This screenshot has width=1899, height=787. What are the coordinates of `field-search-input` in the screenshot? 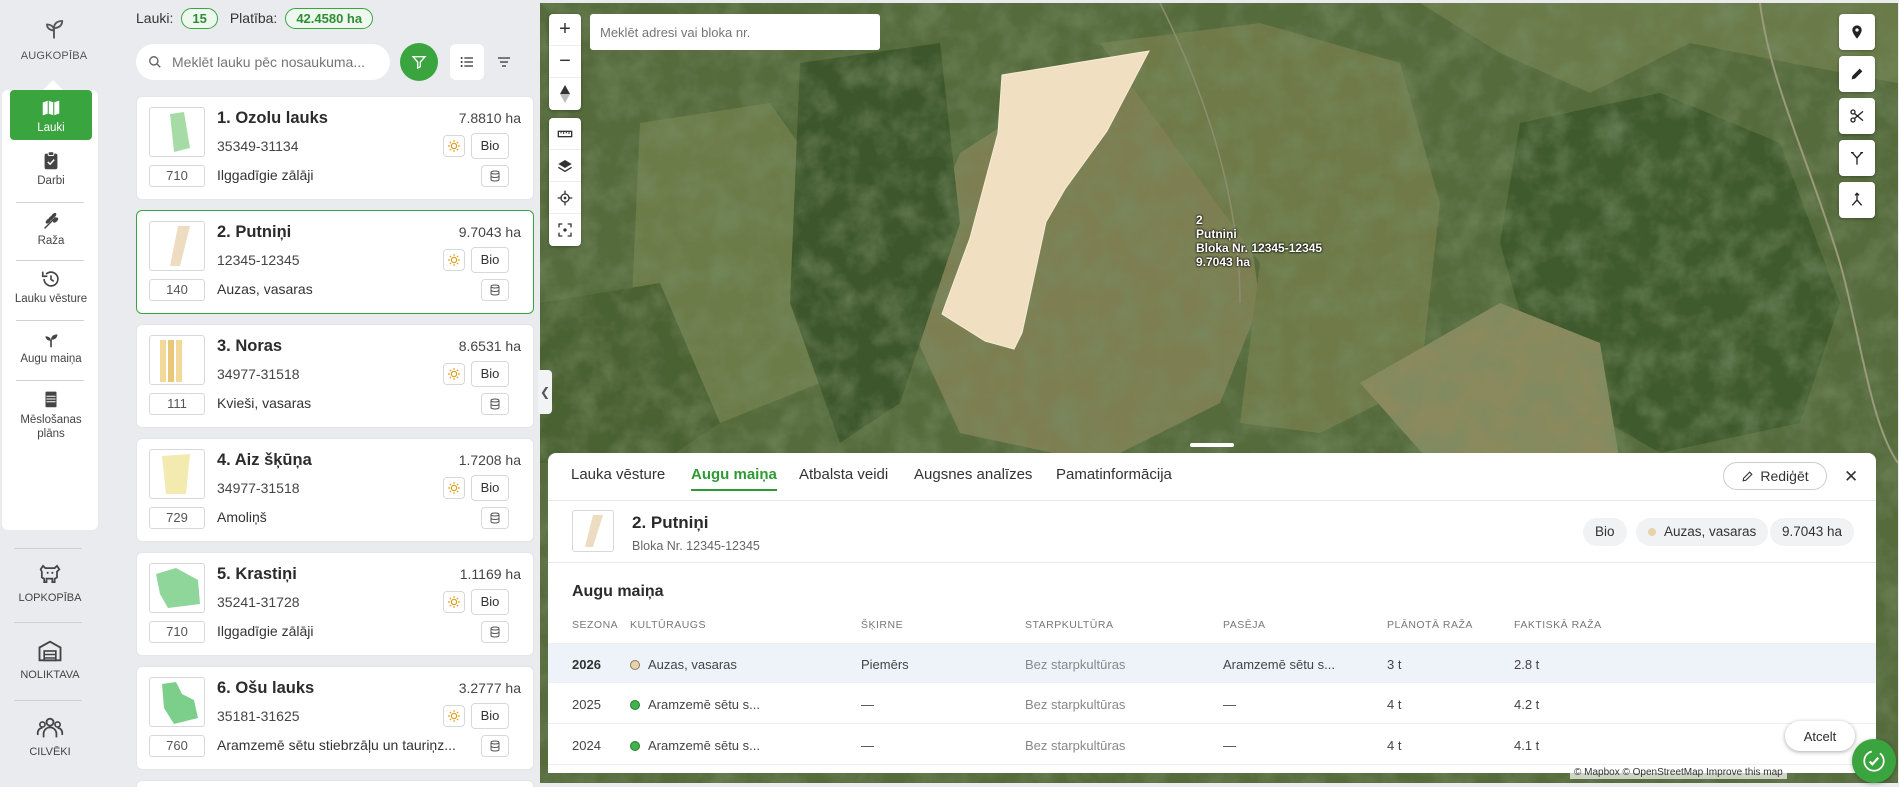 It's located at (272, 62).